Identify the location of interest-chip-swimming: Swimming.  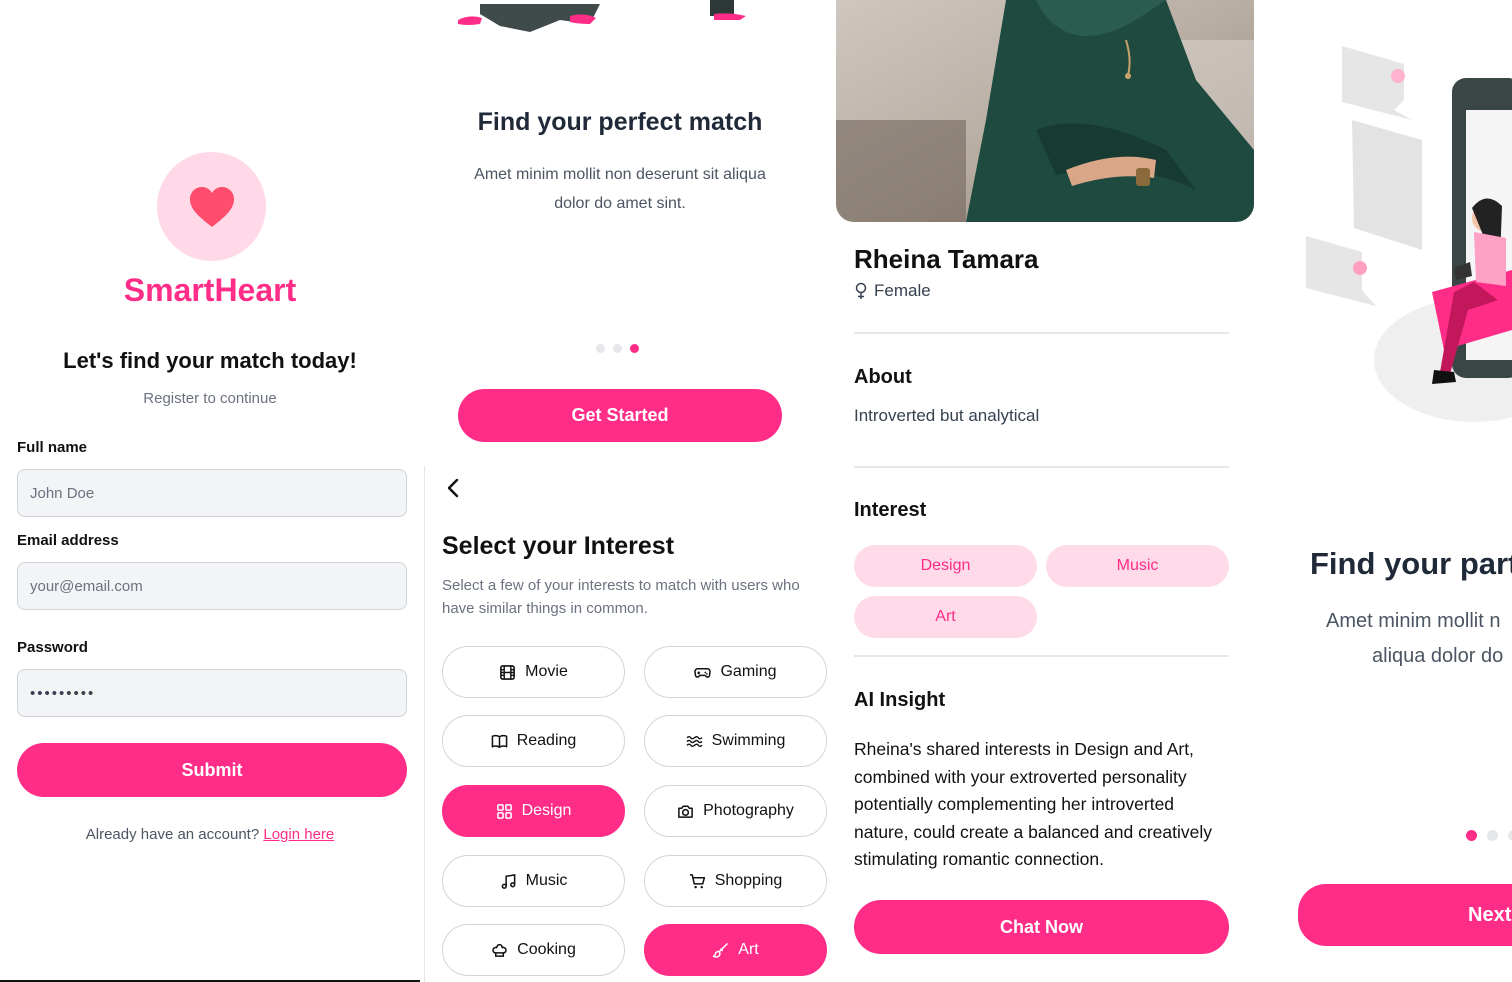
(735, 741).